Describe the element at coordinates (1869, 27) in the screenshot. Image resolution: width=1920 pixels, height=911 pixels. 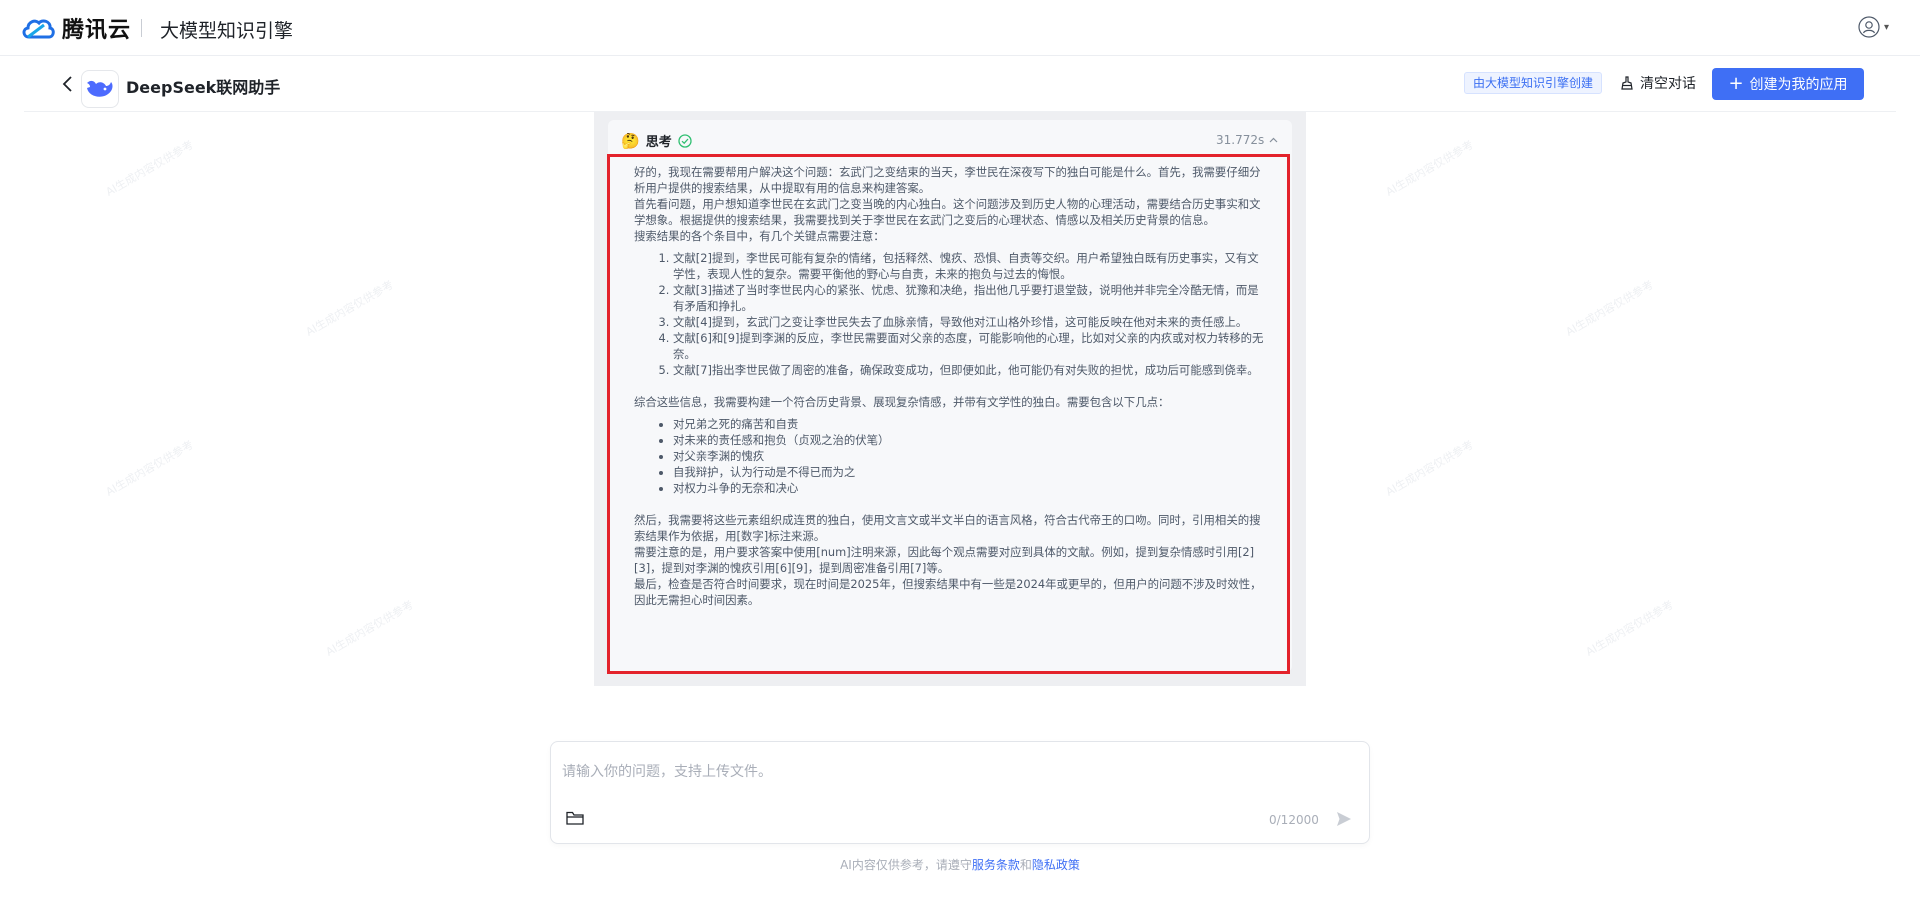
I see `user-icon` at that location.